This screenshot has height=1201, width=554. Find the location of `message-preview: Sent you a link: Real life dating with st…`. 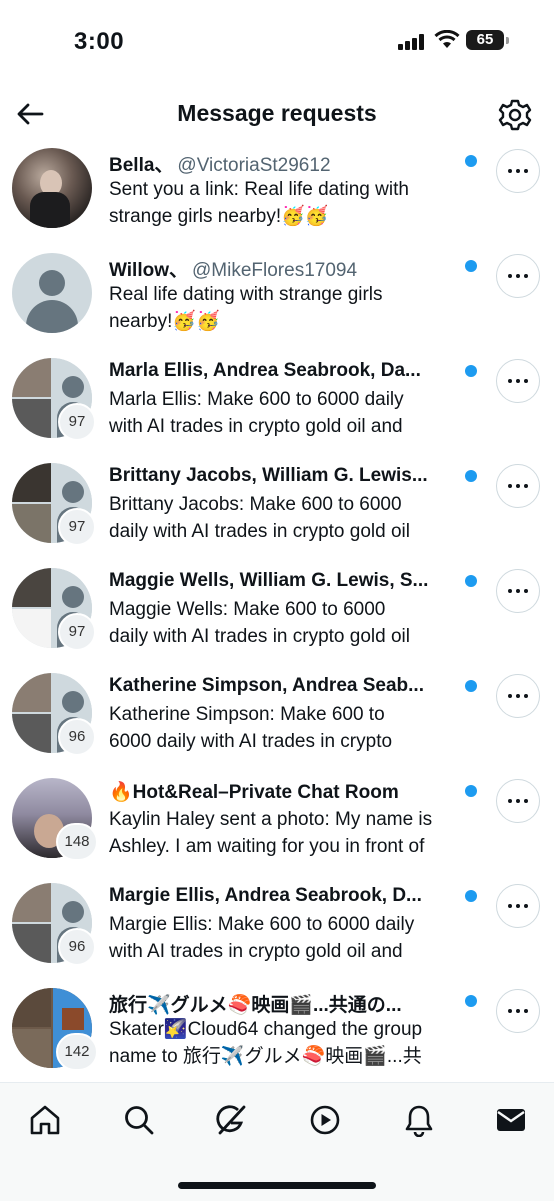

message-preview: Sent you a link: Real life dating with st… is located at coordinates (294, 203).